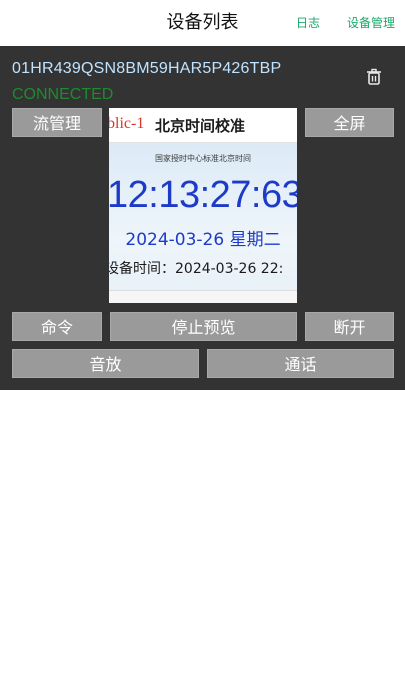 This screenshot has height=674, width=405. I want to click on preview-device-time: 设备时间：2024-03-26 22:, so click(196, 269).